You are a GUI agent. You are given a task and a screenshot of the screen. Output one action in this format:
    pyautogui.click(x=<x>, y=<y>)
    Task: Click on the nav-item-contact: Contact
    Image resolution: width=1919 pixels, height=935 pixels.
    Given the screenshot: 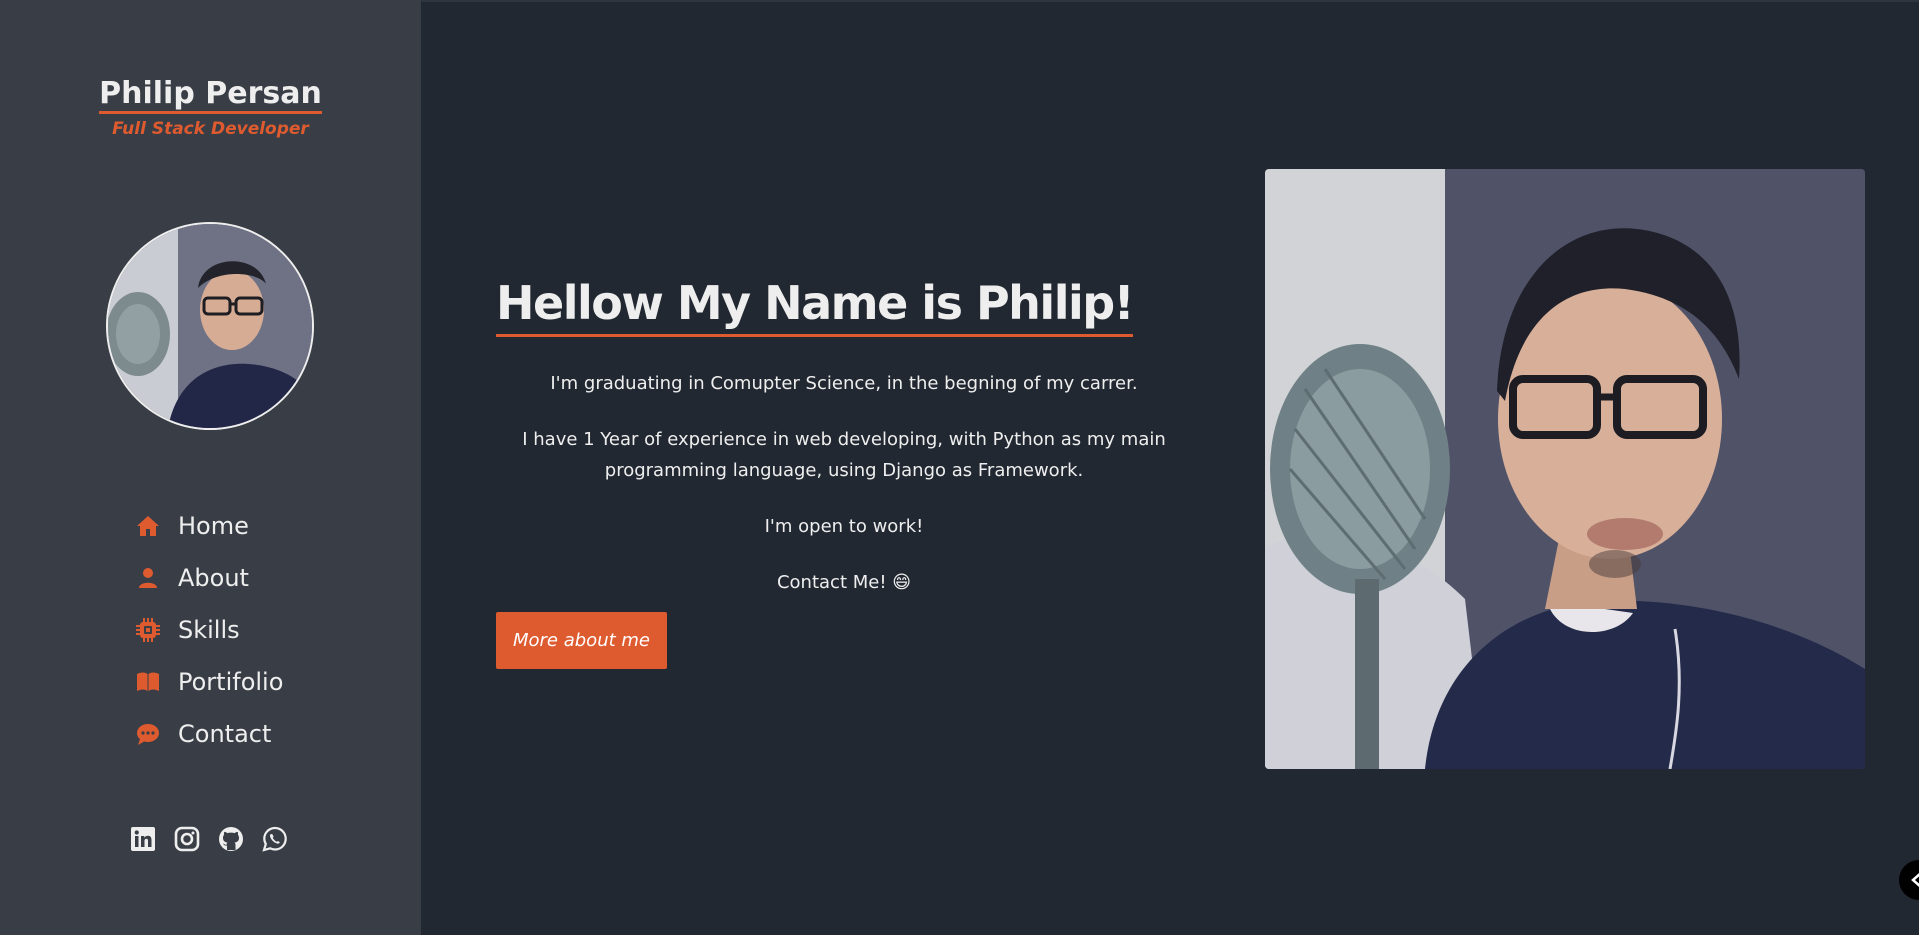 What is the action you would take?
    pyautogui.click(x=209, y=734)
    